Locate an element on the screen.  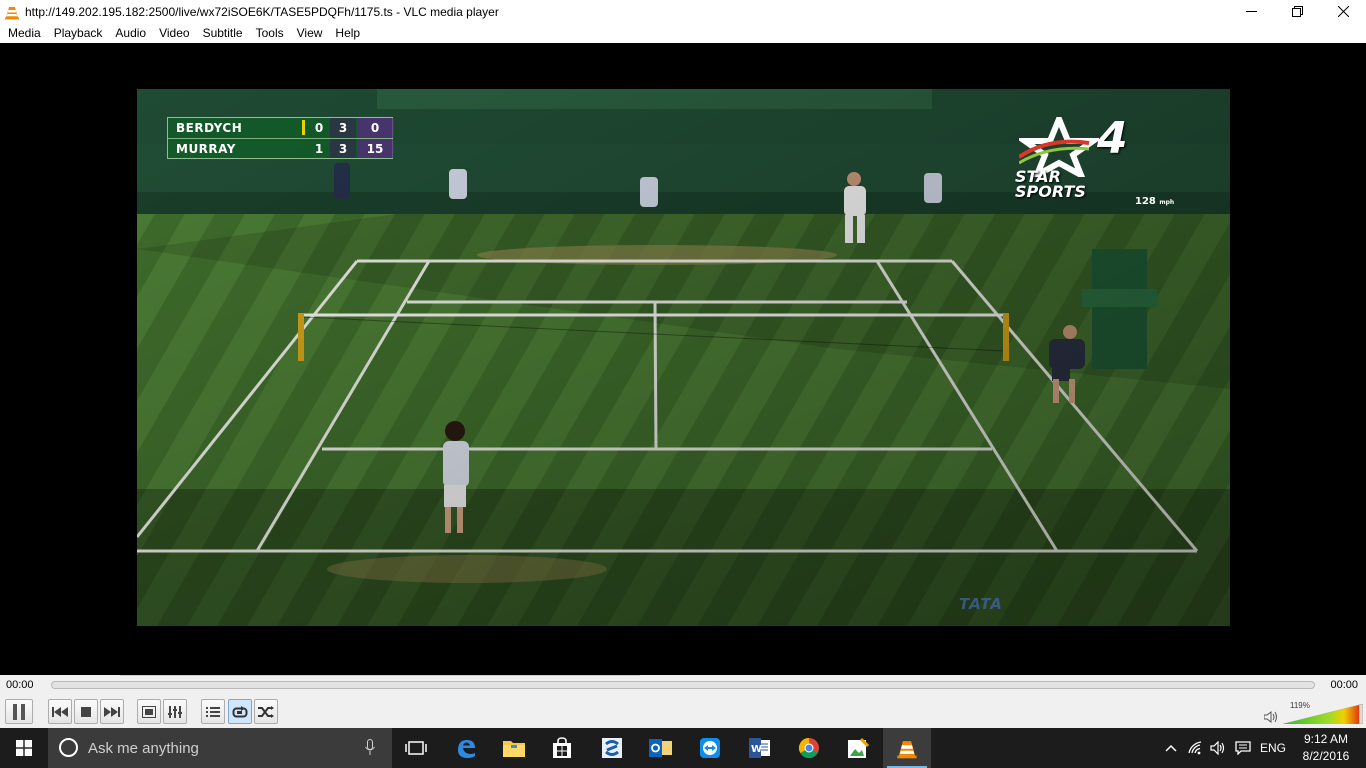
volume-slider is located at coordinates (1323, 714).